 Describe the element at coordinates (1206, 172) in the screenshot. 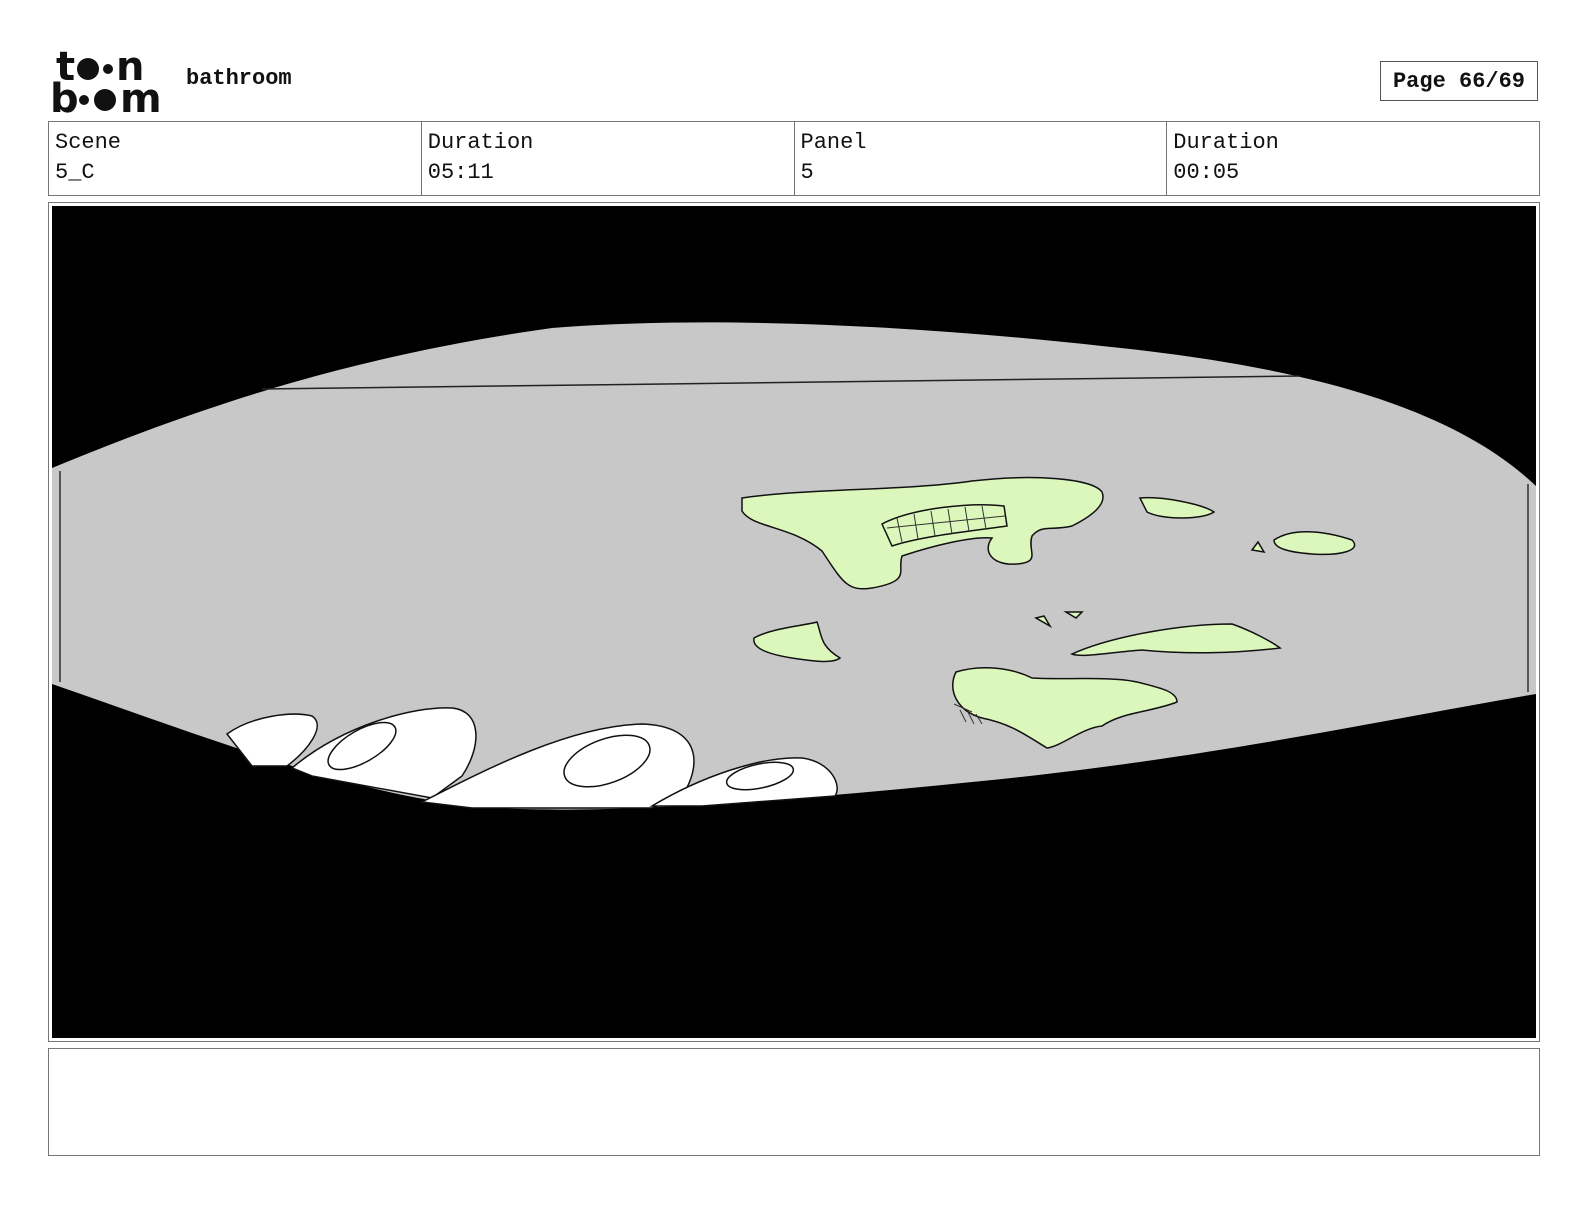

I see `panel-duration-value: 00:05` at that location.